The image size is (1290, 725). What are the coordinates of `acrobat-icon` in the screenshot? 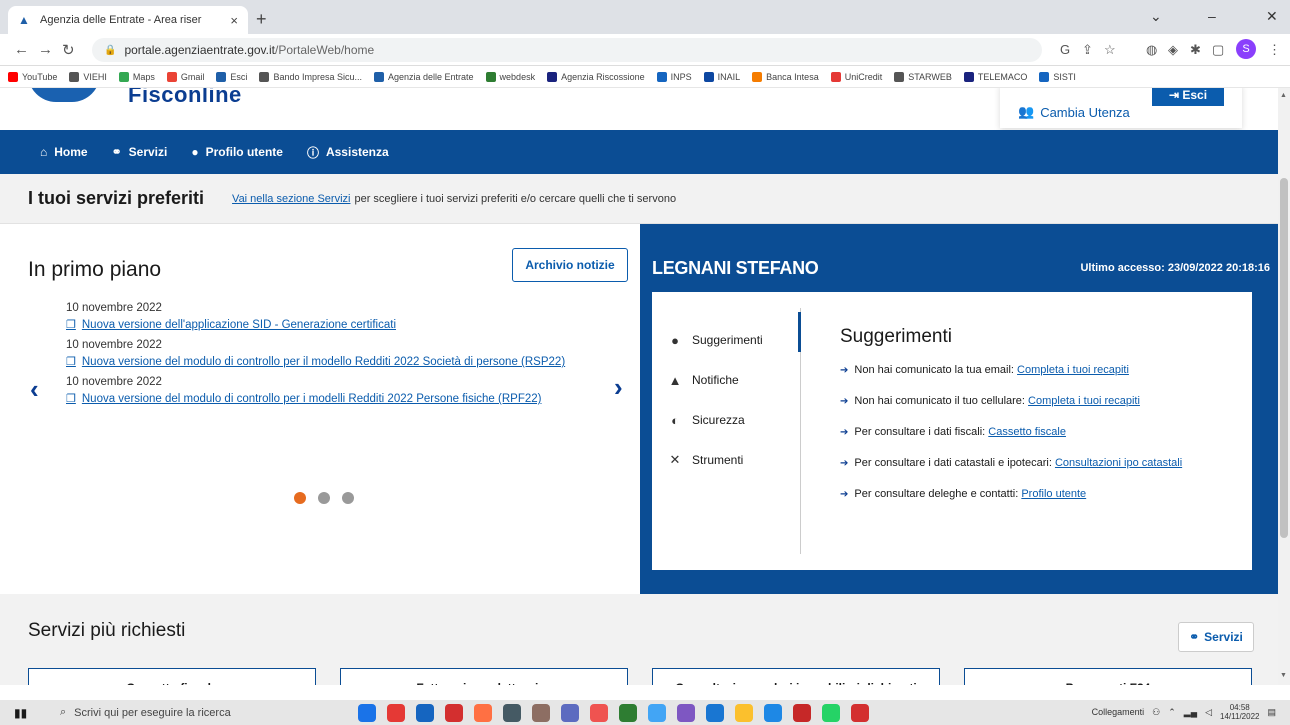 It's located at (860, 712).